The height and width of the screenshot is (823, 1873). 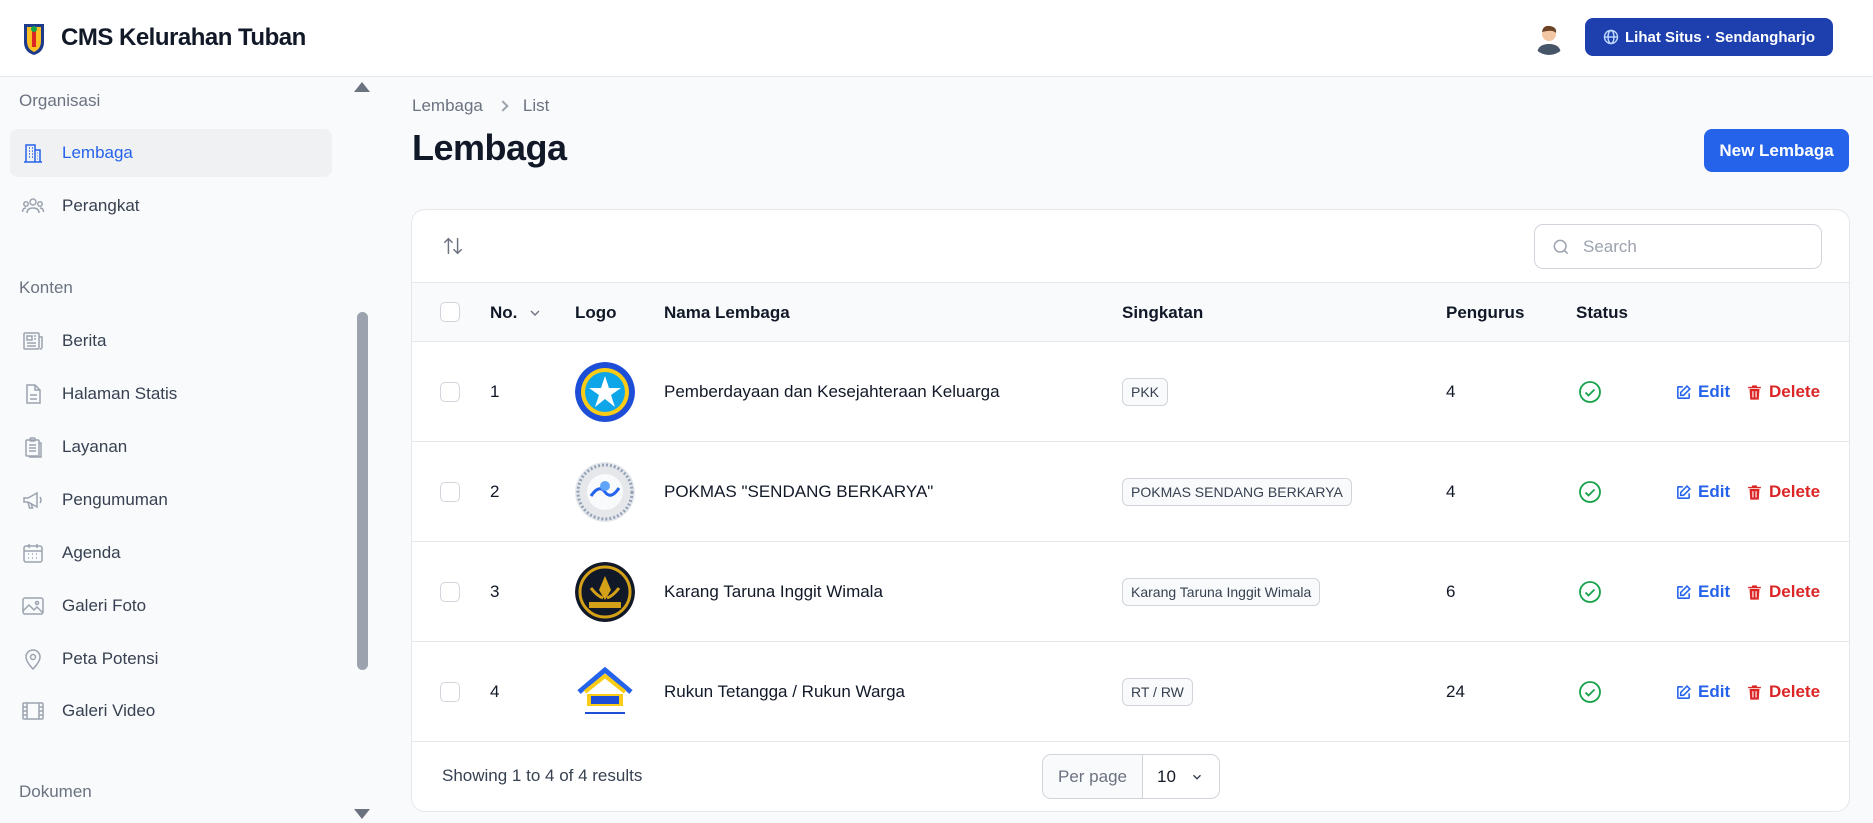 I want to click on user-avatar, so click(x=1548, y=37).